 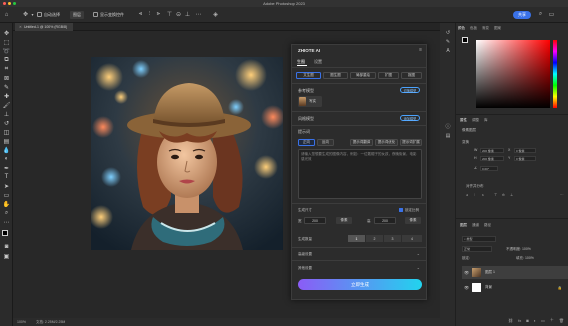 I want to click on document-tab: ✕ Untitled-1 @ 100% (RGB/8), so click(x=44, y=27).